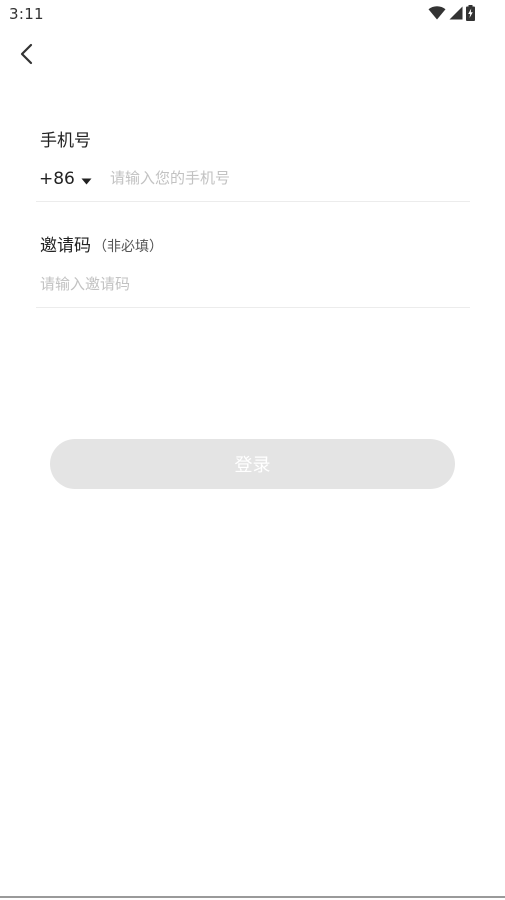 The width and height of the screenshot is (505, 900). Describe the element at coordinates (252, 897) in the screenshot. I see `navigation-bar-line` at that location.